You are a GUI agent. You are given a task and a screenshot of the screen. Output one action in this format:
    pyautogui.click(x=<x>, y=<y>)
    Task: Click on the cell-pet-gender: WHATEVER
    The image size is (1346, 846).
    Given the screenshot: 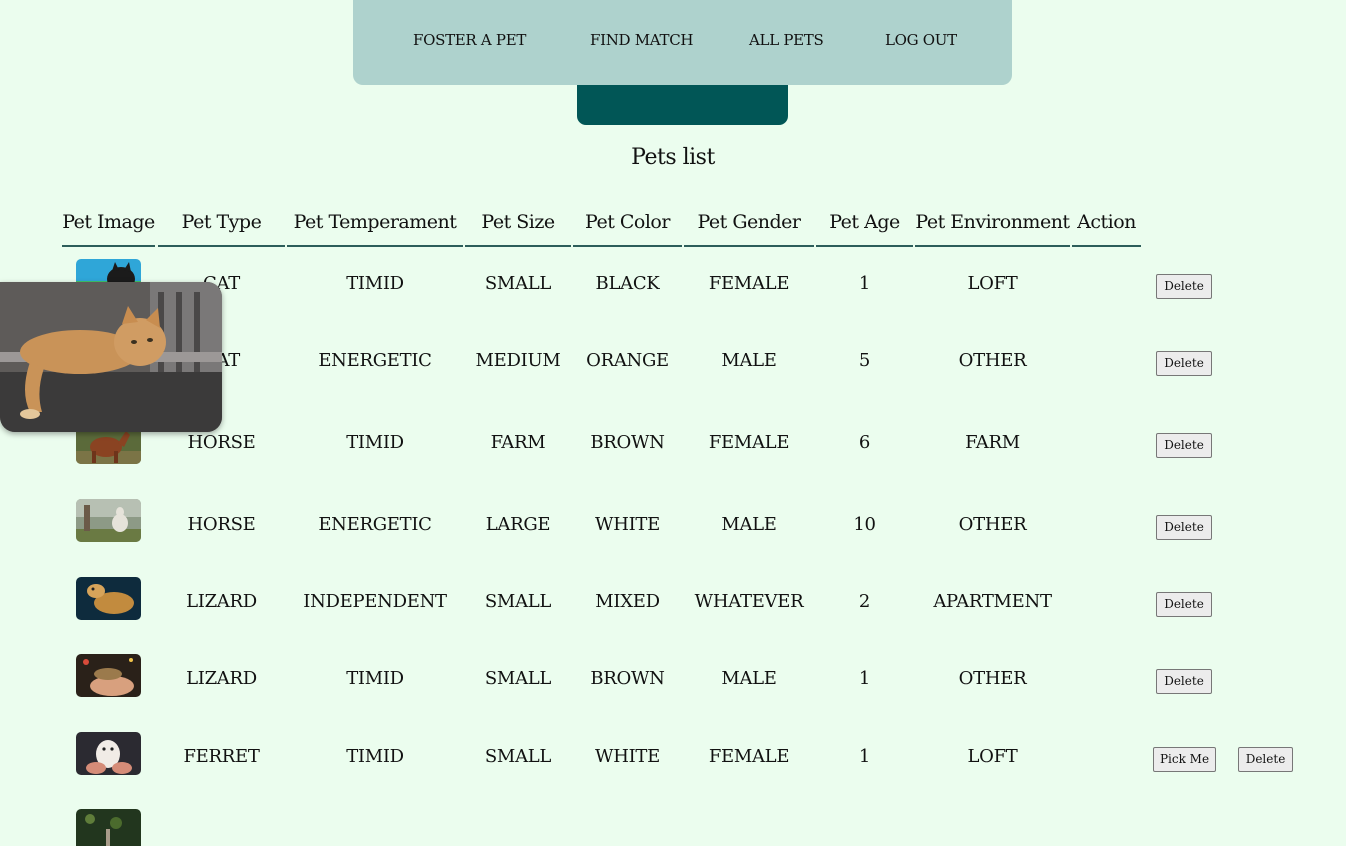 What is the action you would take?
    pyautogui.click(x=749, y=601)
    